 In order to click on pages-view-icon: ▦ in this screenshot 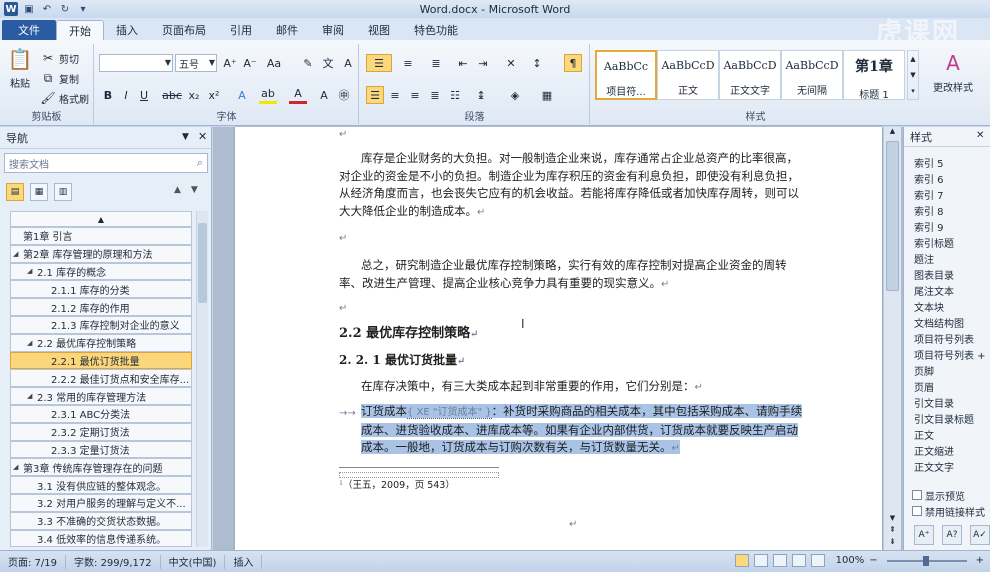, I will do `click(39, 192)`.